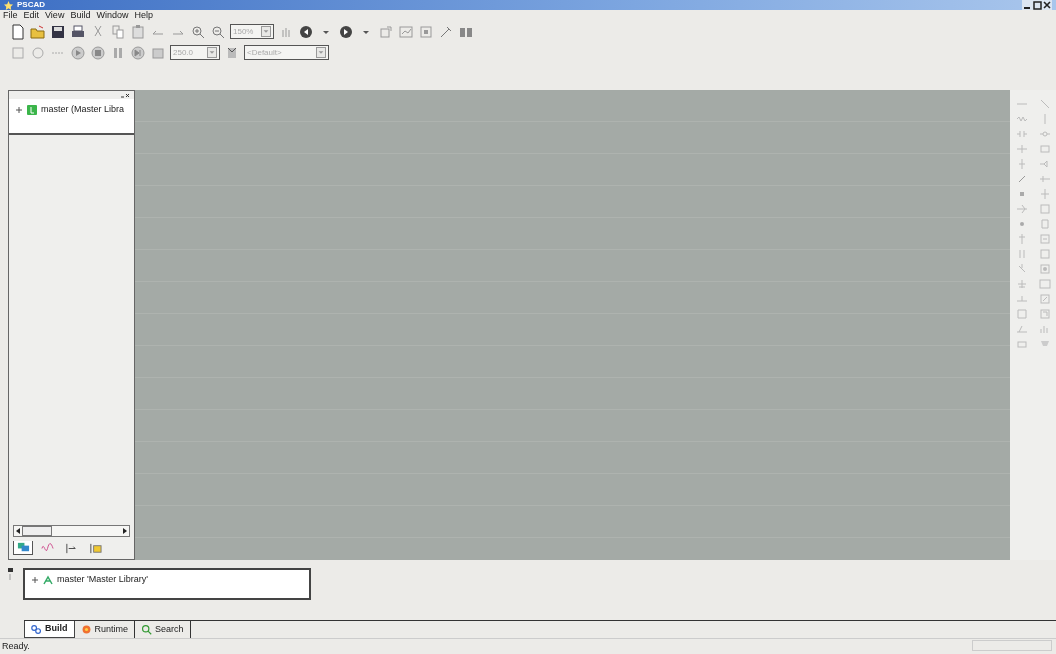 The width and height of the screenshot is (1056, 654). I want to click on back-icon, so click(306, 31).